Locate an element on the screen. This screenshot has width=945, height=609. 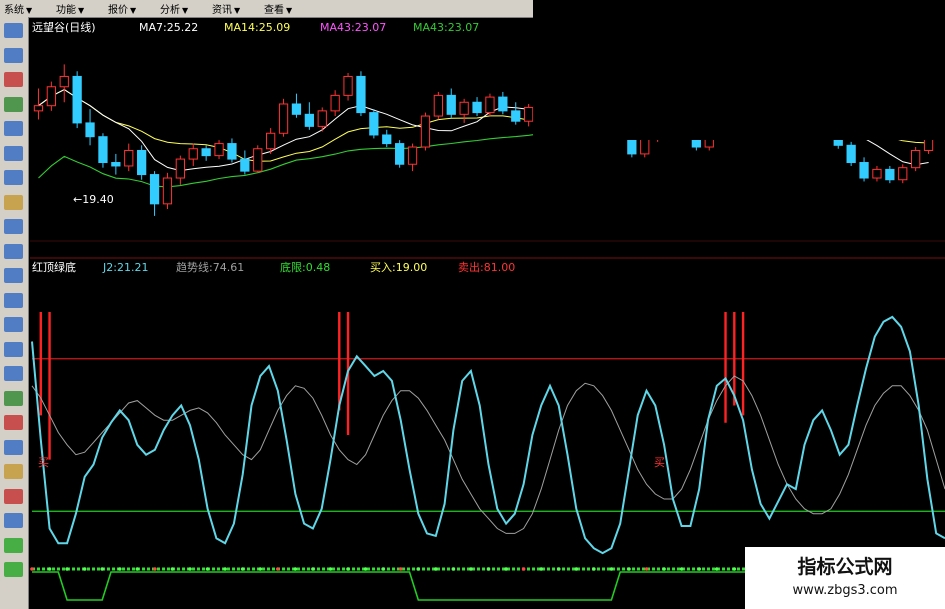
book-icon is located at coordinates (13, 202).